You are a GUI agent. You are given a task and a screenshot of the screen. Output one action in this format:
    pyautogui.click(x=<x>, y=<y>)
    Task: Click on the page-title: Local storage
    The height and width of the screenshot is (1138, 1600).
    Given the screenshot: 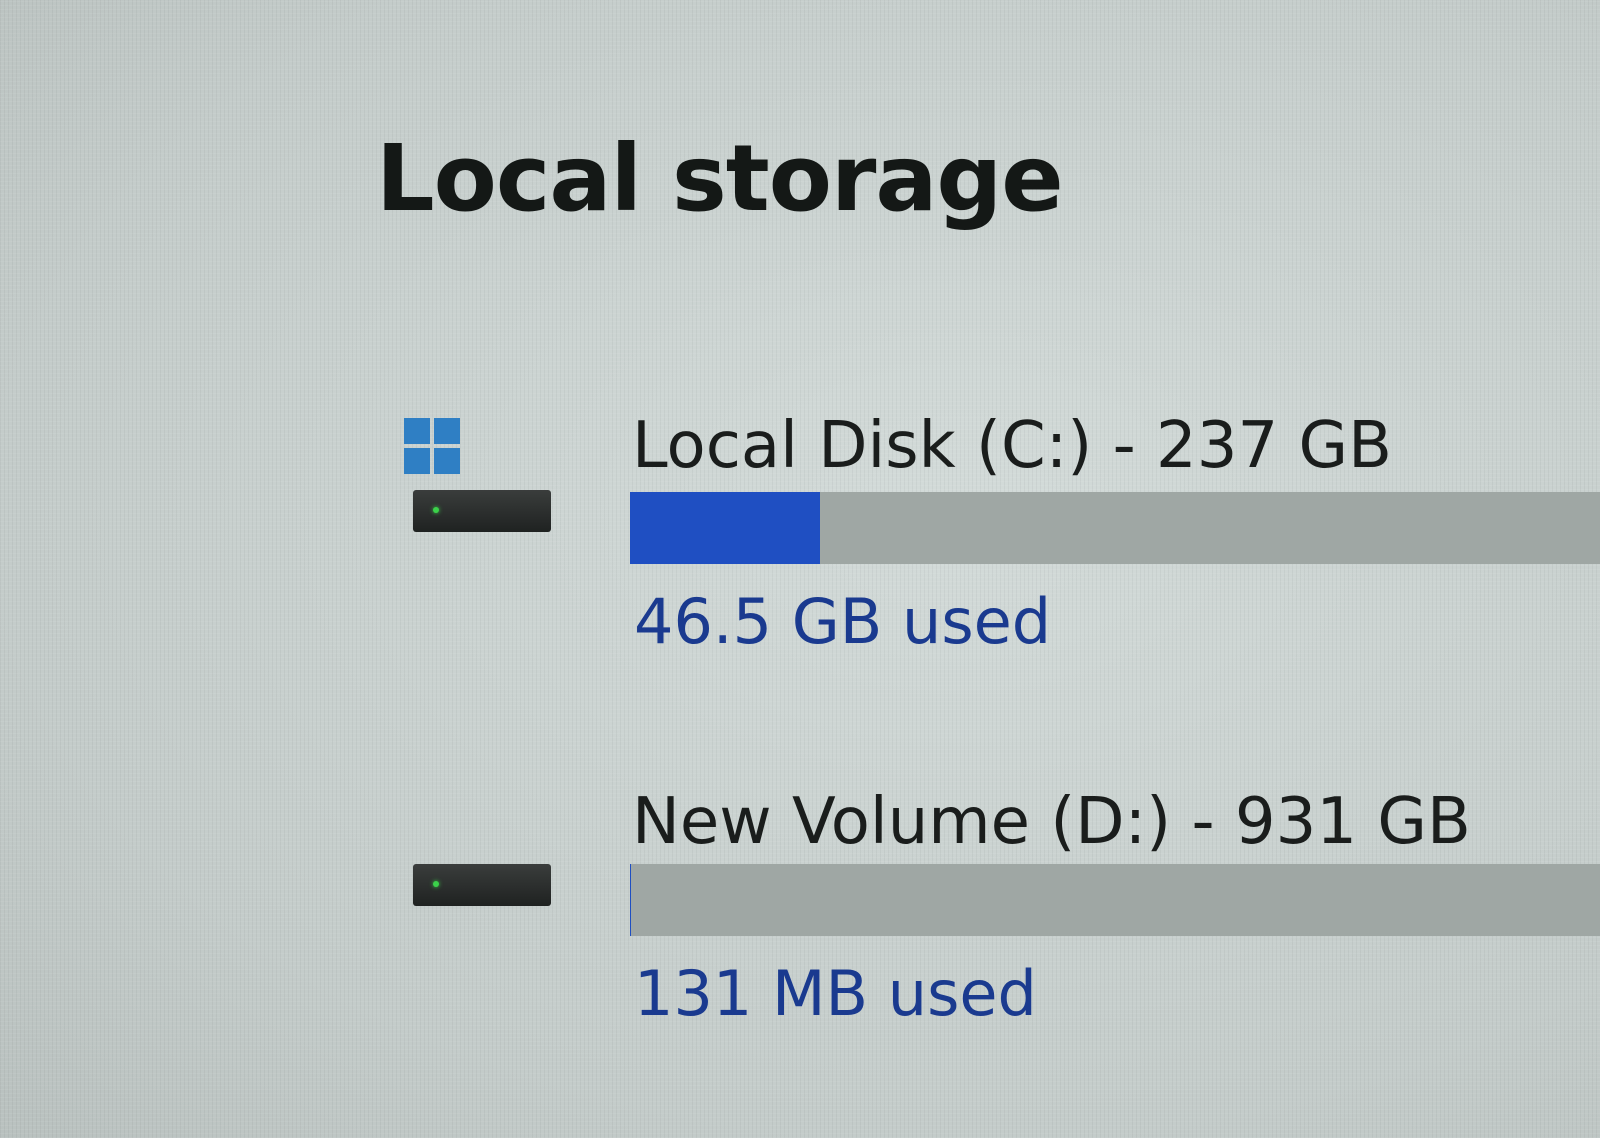 What is the action you would take?
    pyautogui.click(x=720, y=178)
    